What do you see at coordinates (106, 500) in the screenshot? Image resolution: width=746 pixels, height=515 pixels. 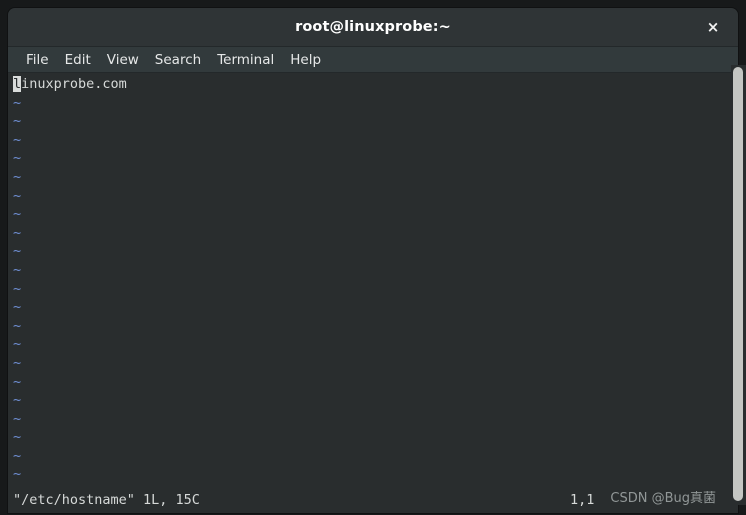 I see `status-file-info: "/etc/hostname" 1L, 15C` at bounding box center [106, 500].